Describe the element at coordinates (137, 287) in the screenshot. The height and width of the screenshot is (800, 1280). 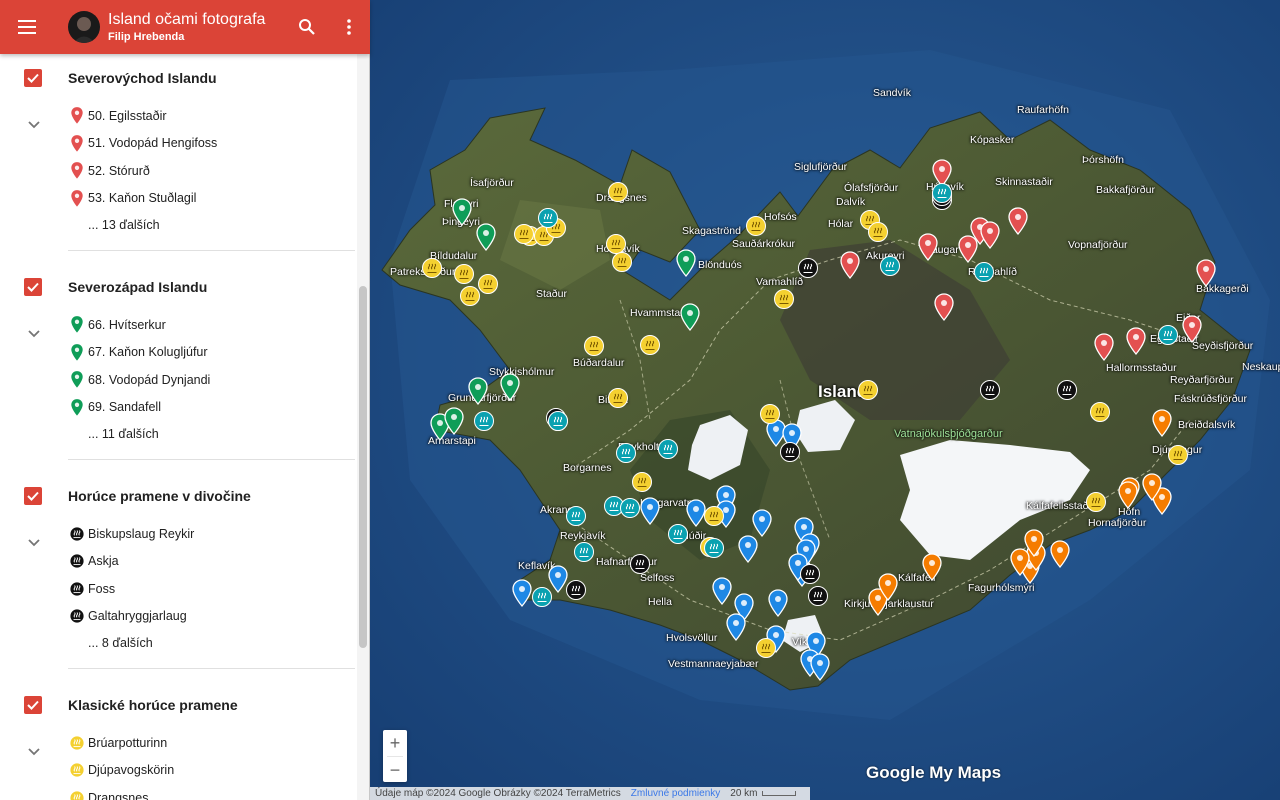
I see `layer-name: Severozápad Islandu` at that location.